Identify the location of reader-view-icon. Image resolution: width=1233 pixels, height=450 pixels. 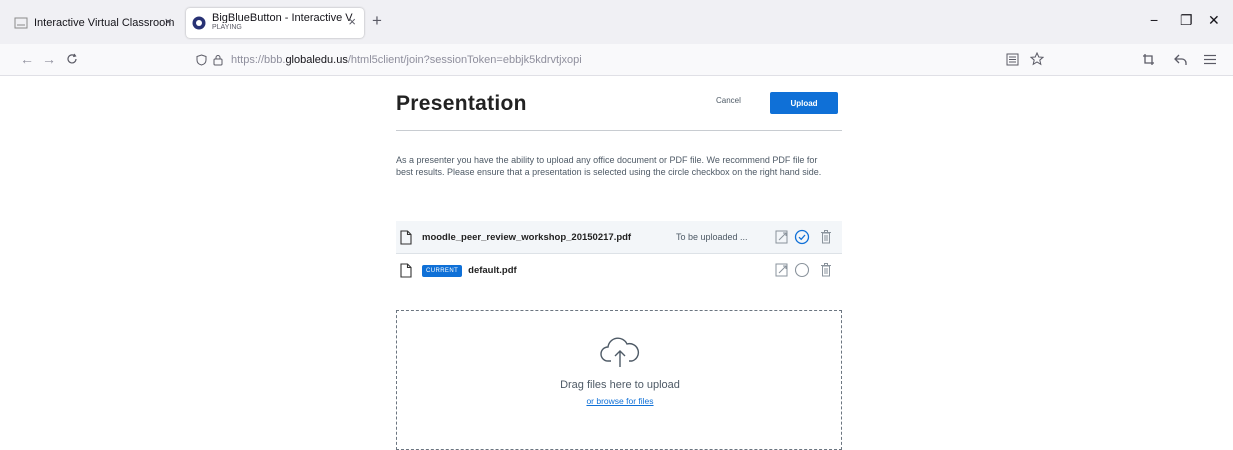
(1012, 59).